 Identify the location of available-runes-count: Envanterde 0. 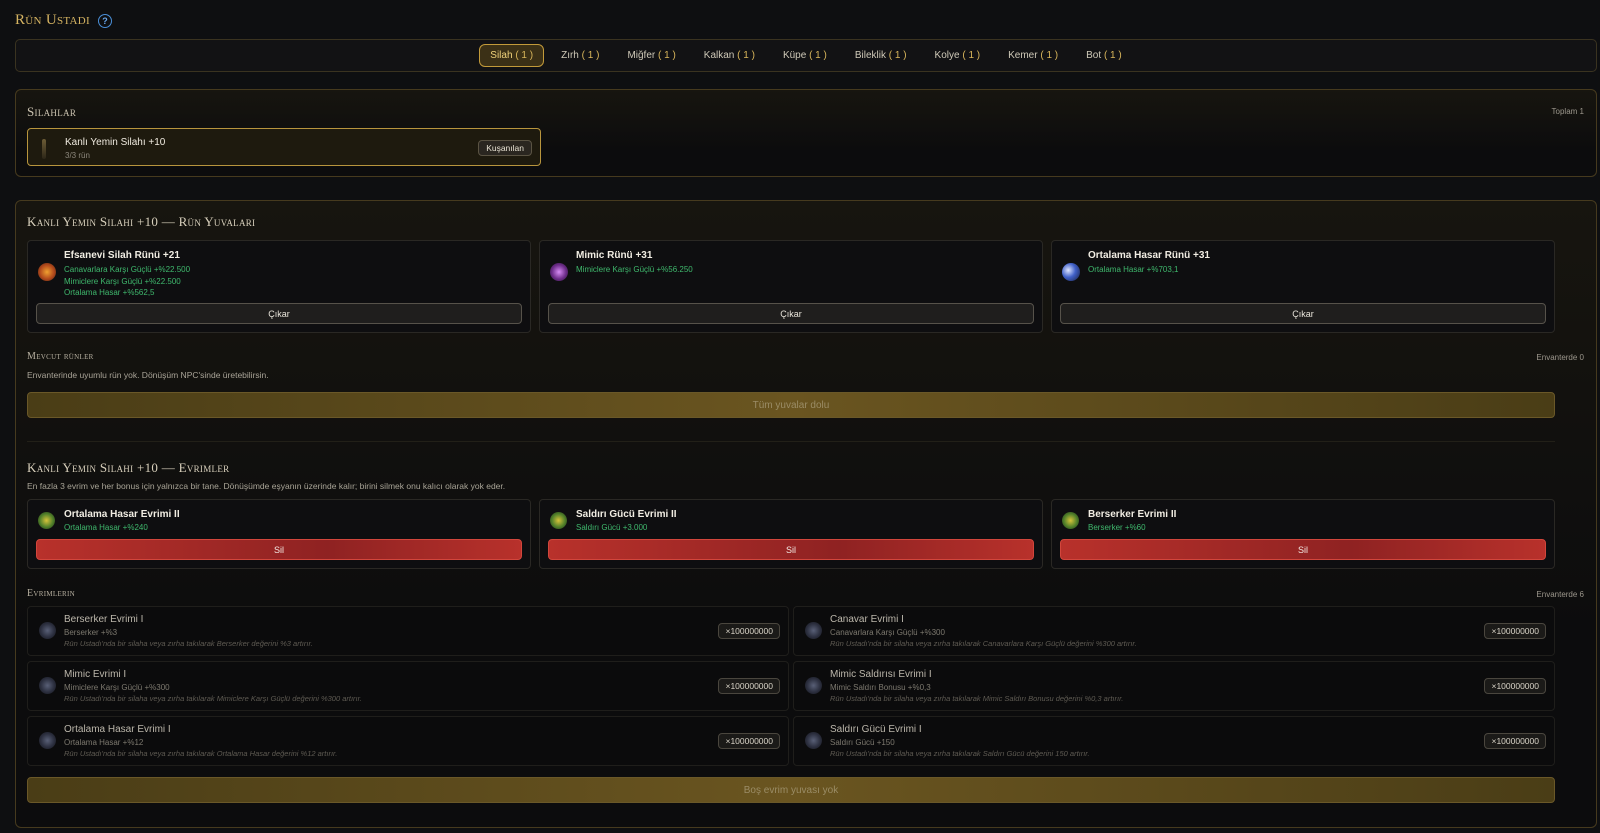
(1560, 357).